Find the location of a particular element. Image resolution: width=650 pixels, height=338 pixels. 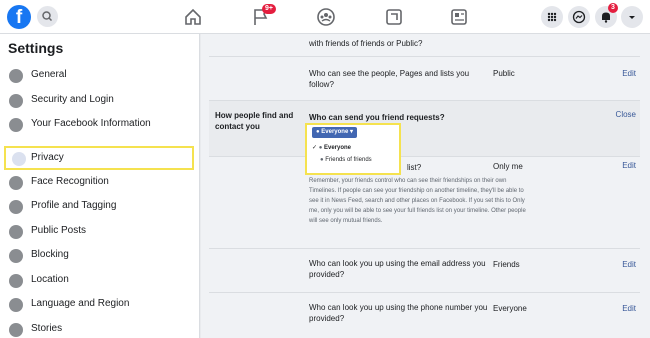

language-icon is located at coordinates (16, 305).